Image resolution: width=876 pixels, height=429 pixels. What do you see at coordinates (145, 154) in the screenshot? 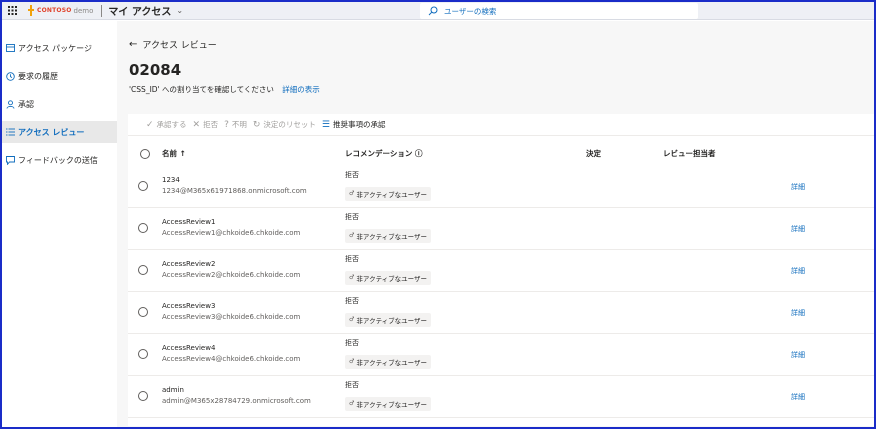
I see `select-all-radio` at bounding box center [145, 154].